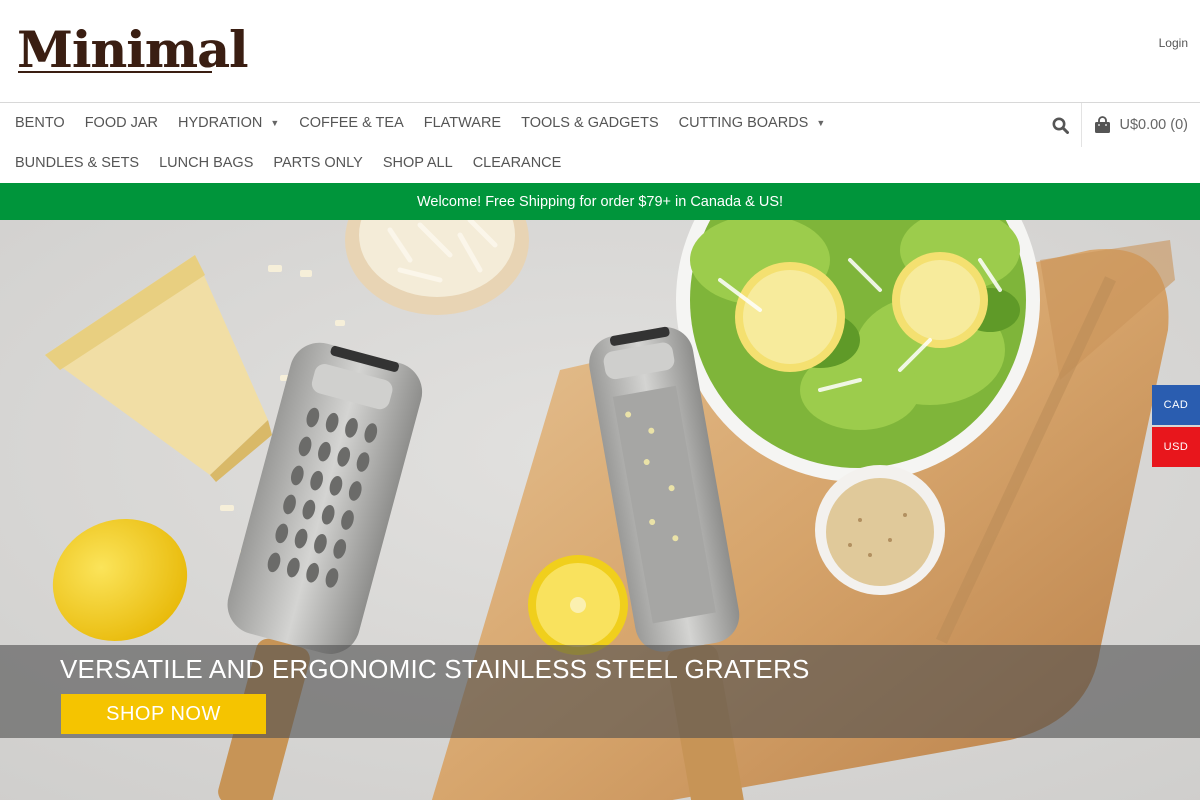  What do you see at coordinates (115, 72) in the screenshot?
I see `logo-underline` at bounding box center [115, 72].